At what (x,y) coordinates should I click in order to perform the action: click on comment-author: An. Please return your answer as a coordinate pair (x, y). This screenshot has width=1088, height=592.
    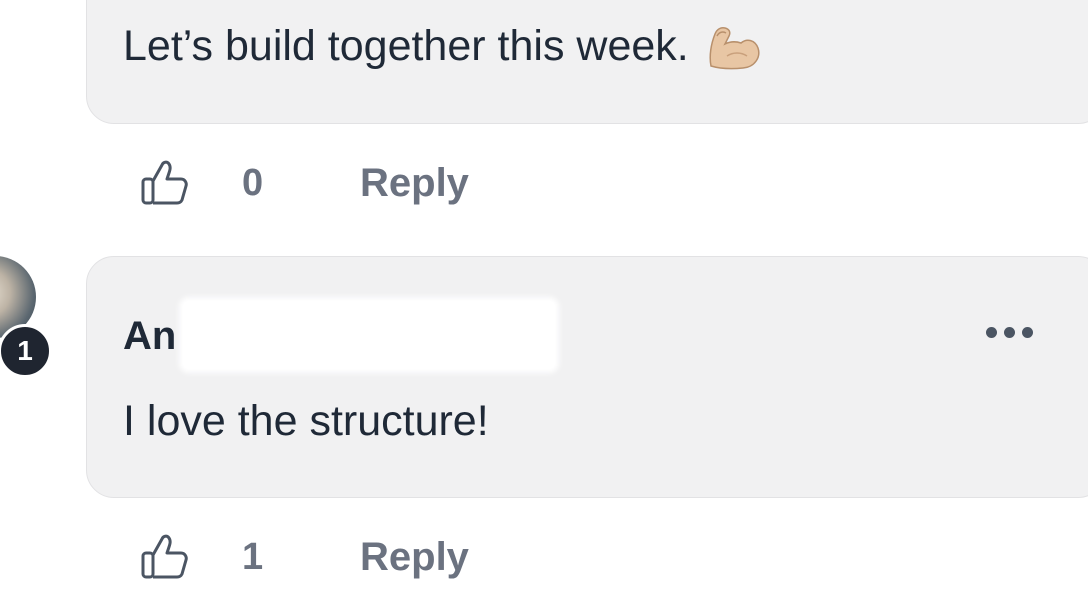
    Looking at the image, I should click on (149, 336).